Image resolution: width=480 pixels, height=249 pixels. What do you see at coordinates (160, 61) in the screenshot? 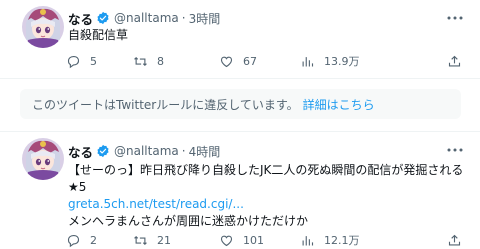
I see `retweet-count: 8` at bounding box center [160, 61].